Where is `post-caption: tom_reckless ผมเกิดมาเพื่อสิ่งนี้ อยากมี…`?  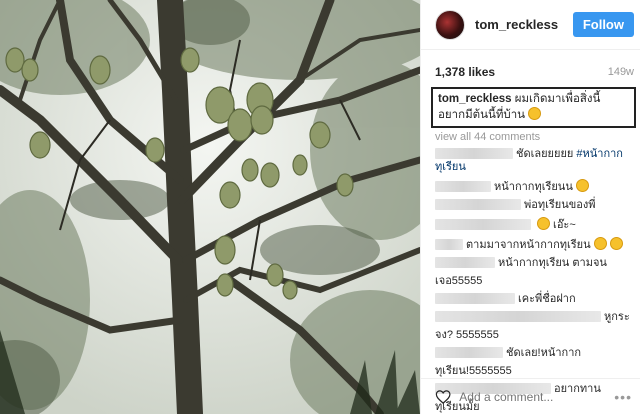 post-caption: tom_reckless ผมเกิดมาเพื่อสิ่งนี้ อยากมี… is located at coordinates (533, 107).